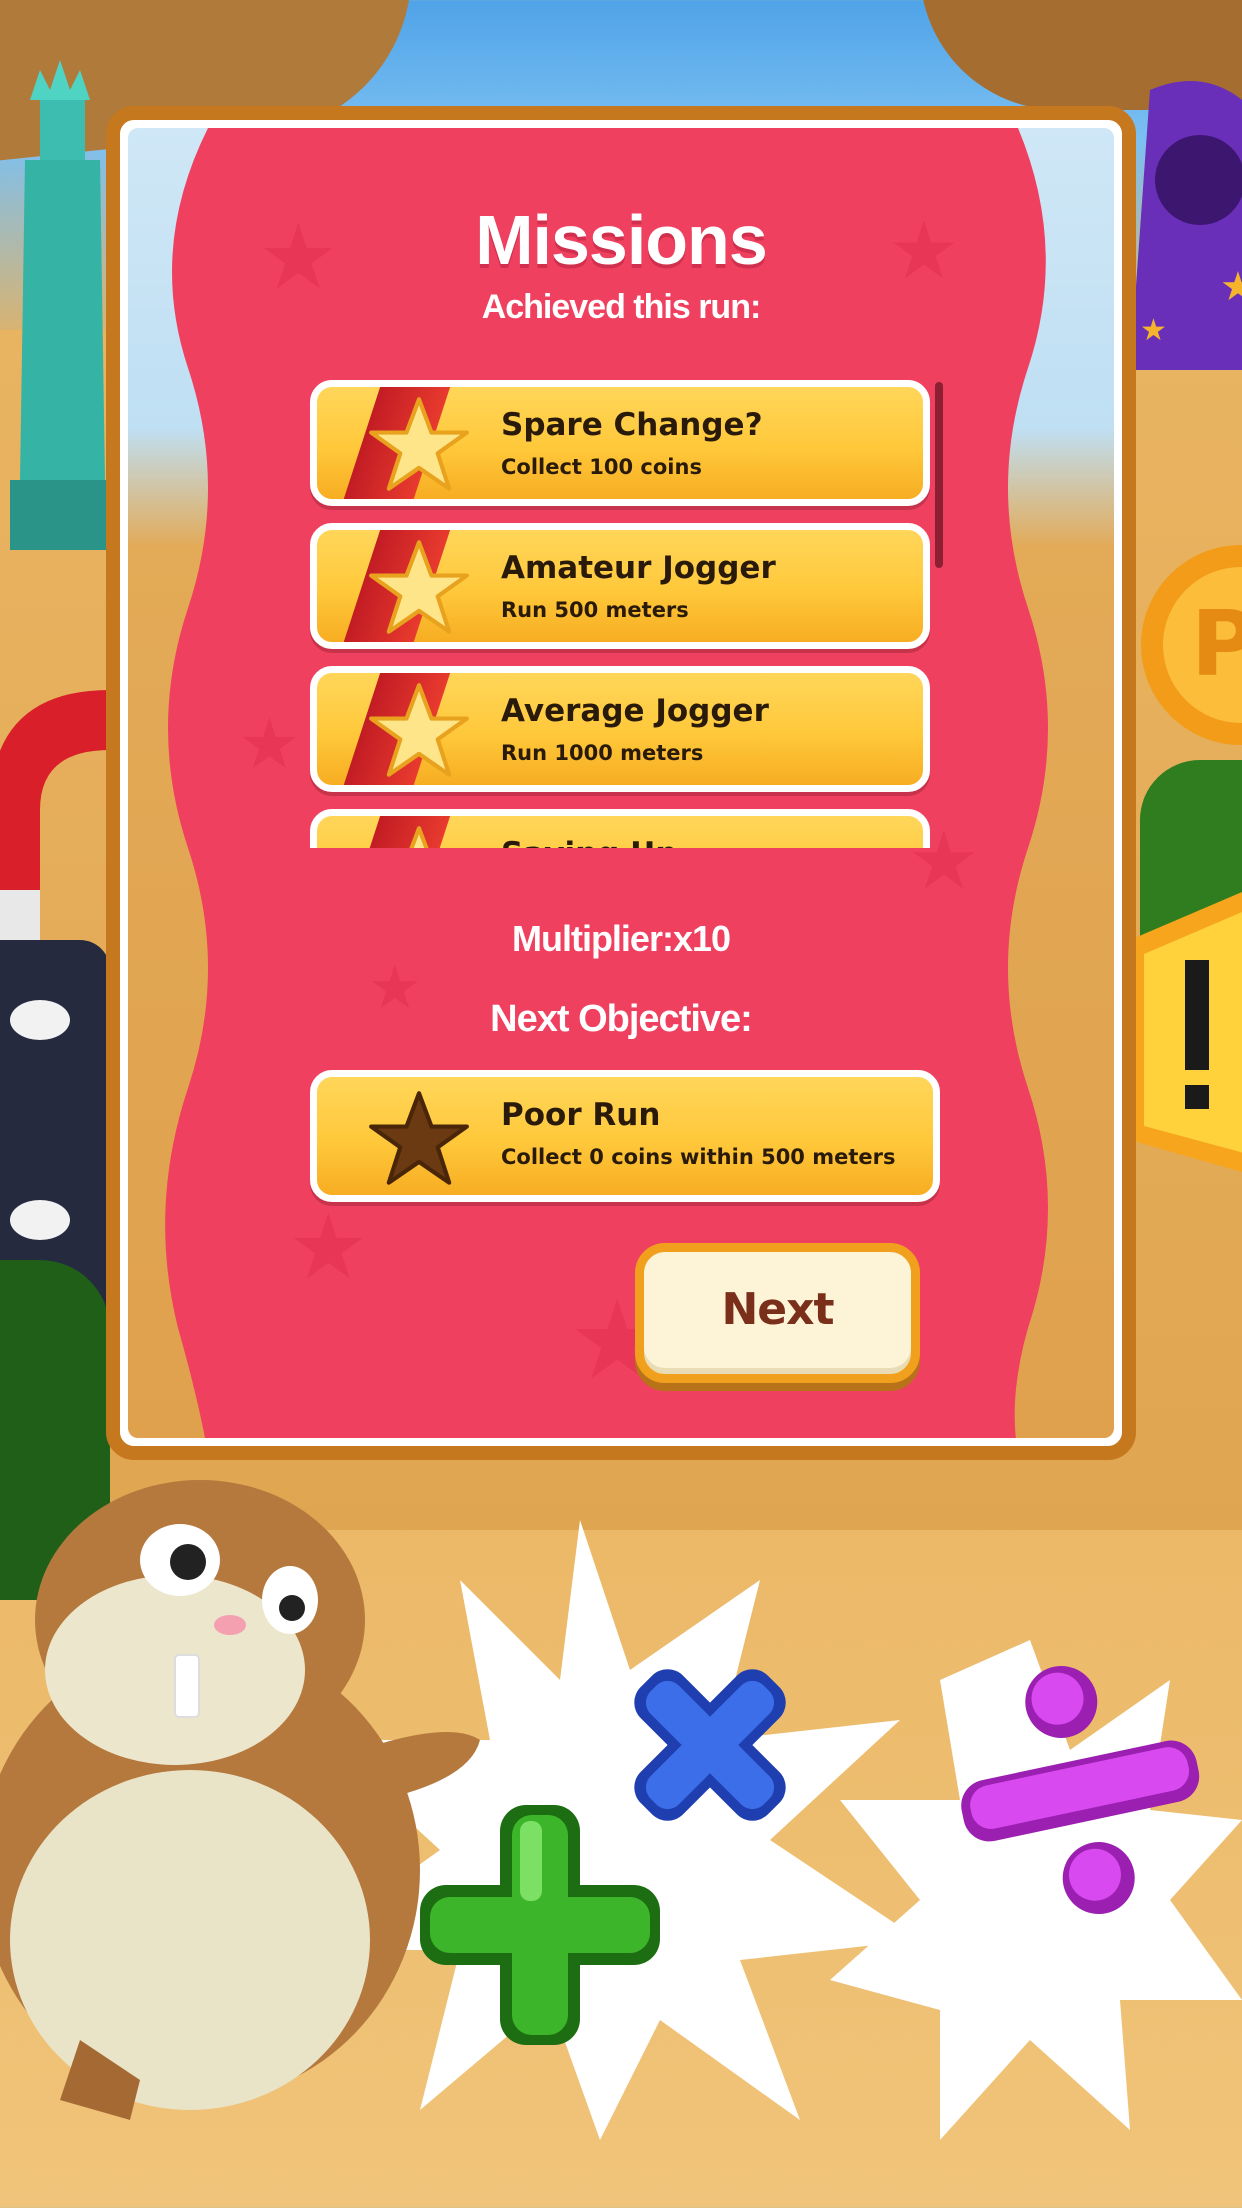 The width and height of the screenshot is (1242, 2208). Describe the element at coordinates (621, 240) in the screenshot. I see `panel-title: Missions` at that location.